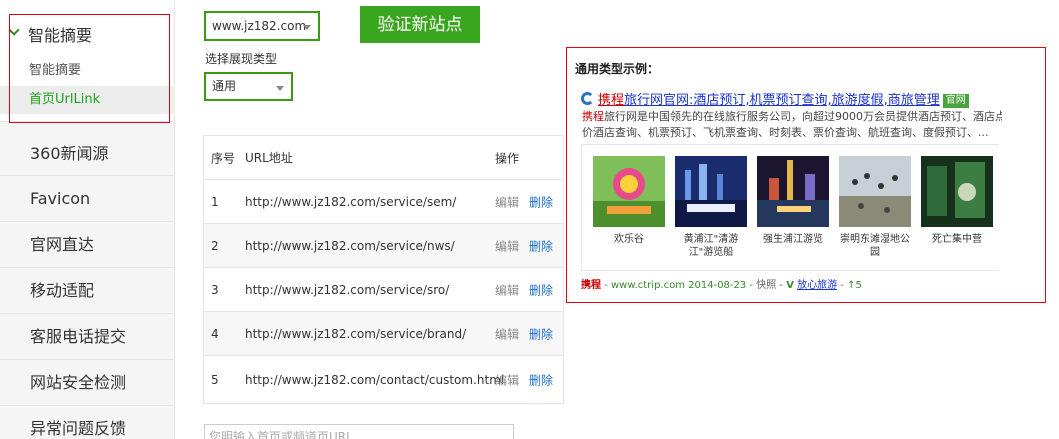 The width and height of the screenshot is (1059, 439). What do you see at coordinates (351, 201) in the screenshot?
I see `row-url: http://www.jz182.com/service/sem/` at bounding box center [351, 201].